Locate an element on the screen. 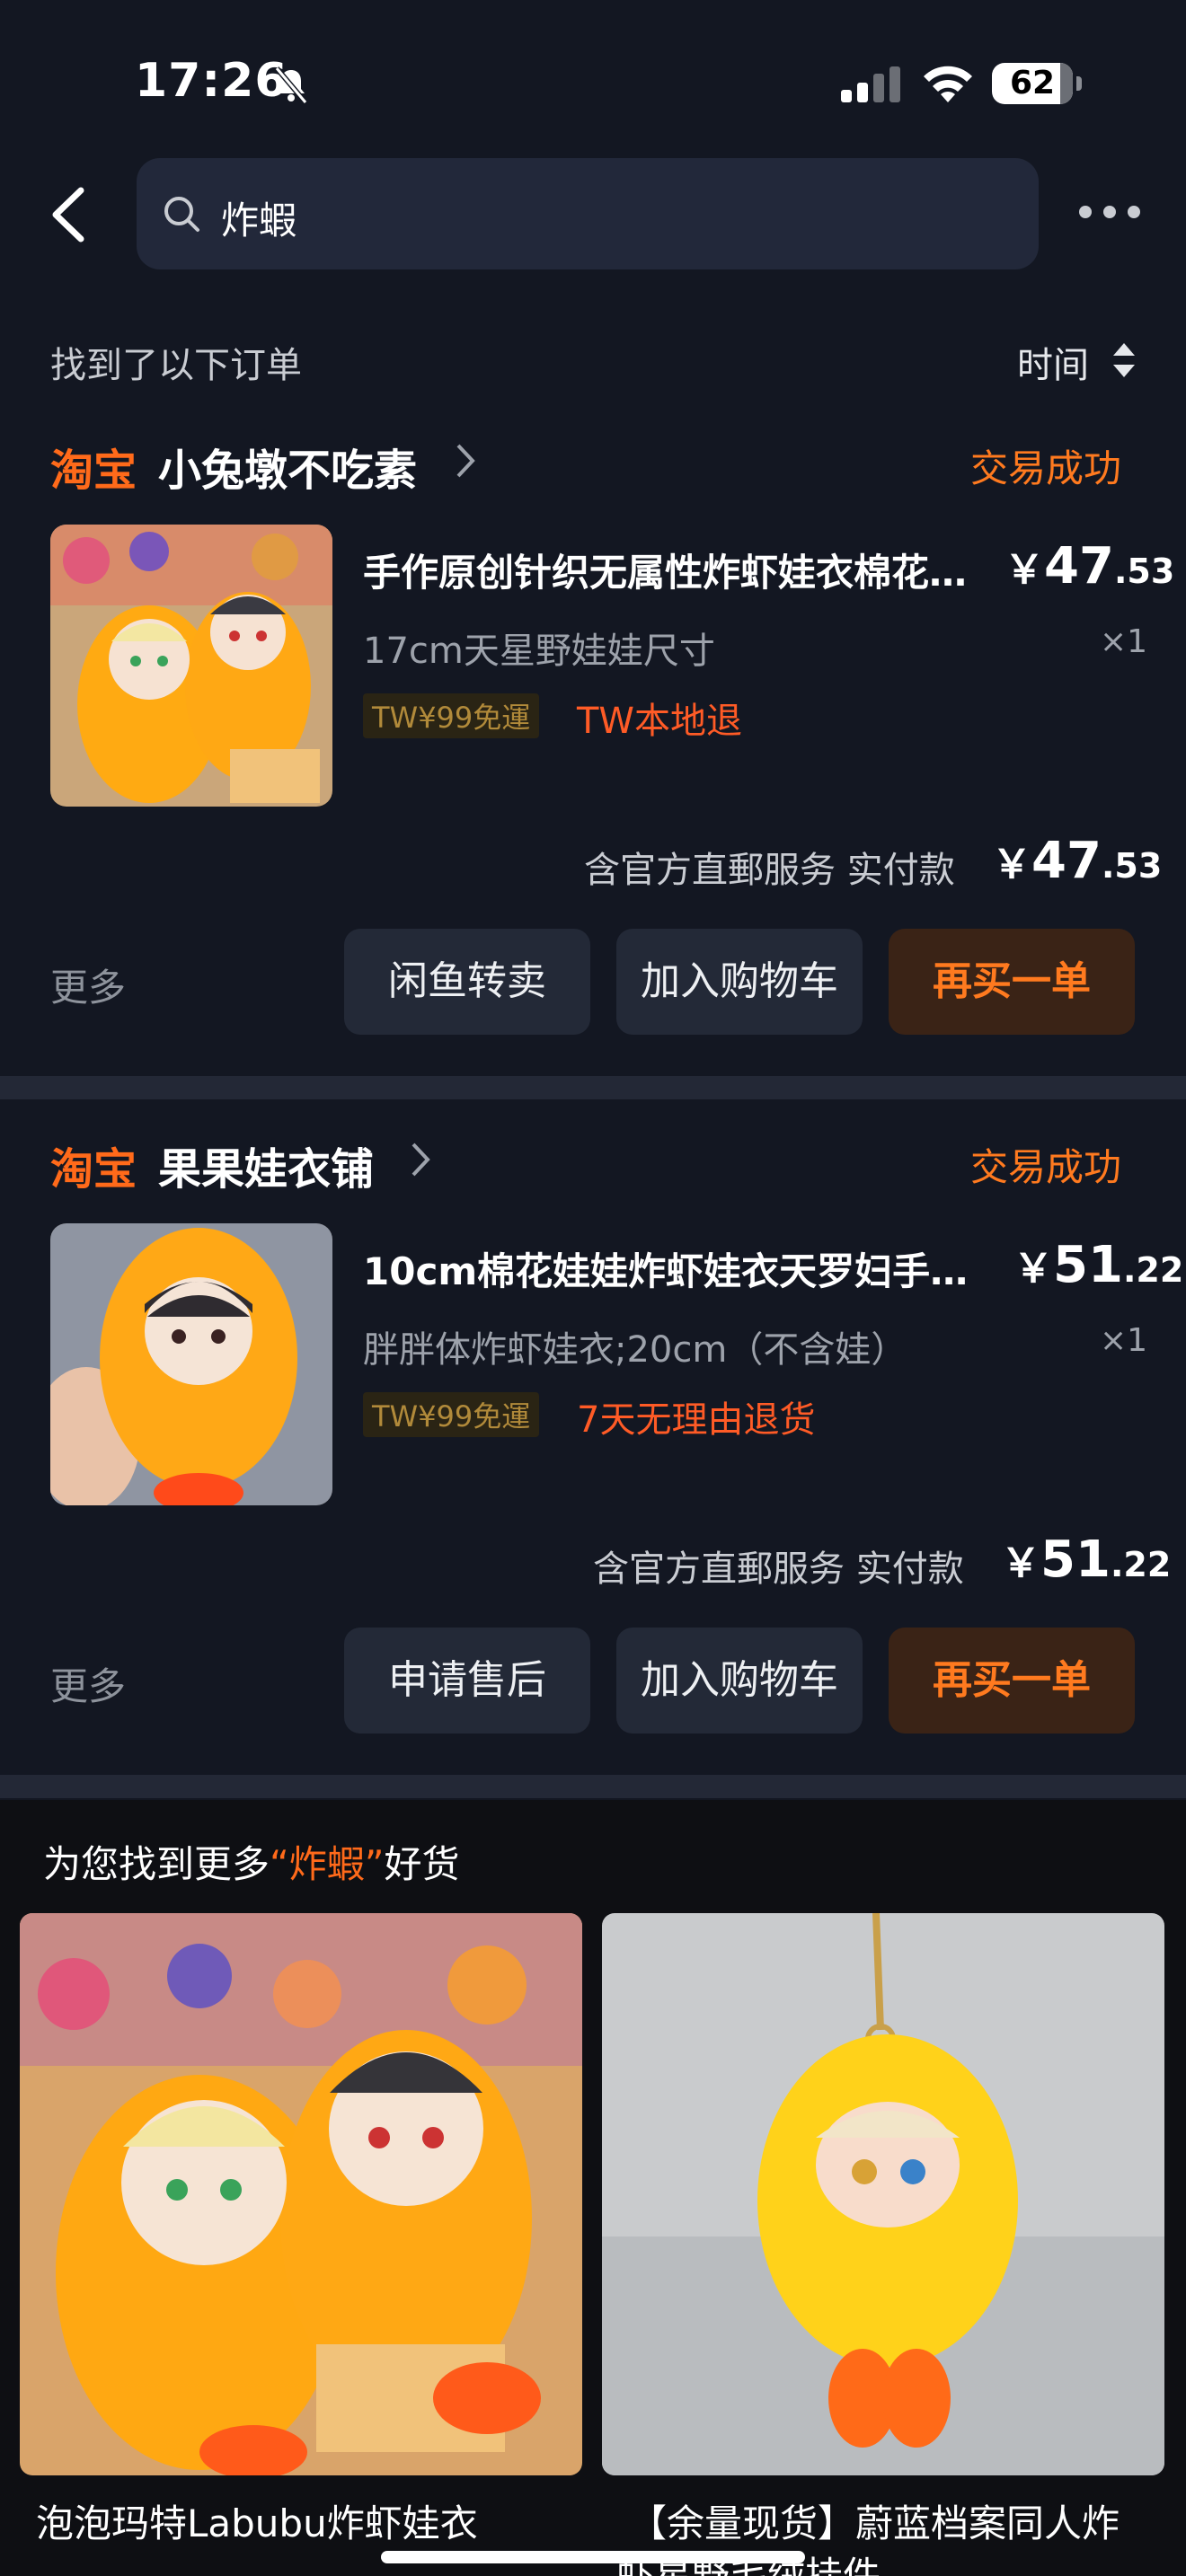 Image resolution: width=1186 pixels, height=2576 pixels. sort-arrows-icon is located at coordinates (1124, 360).